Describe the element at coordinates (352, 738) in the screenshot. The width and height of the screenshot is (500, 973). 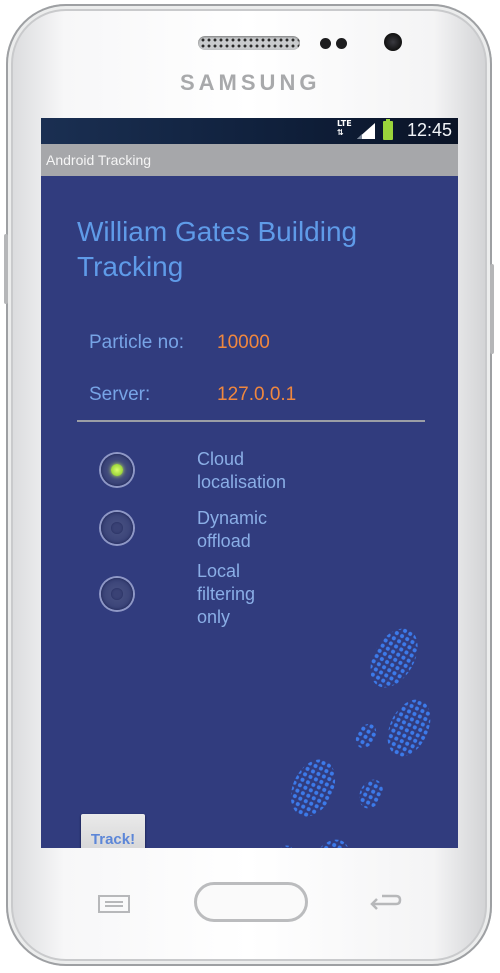
I see `footprints-icon` at that location.